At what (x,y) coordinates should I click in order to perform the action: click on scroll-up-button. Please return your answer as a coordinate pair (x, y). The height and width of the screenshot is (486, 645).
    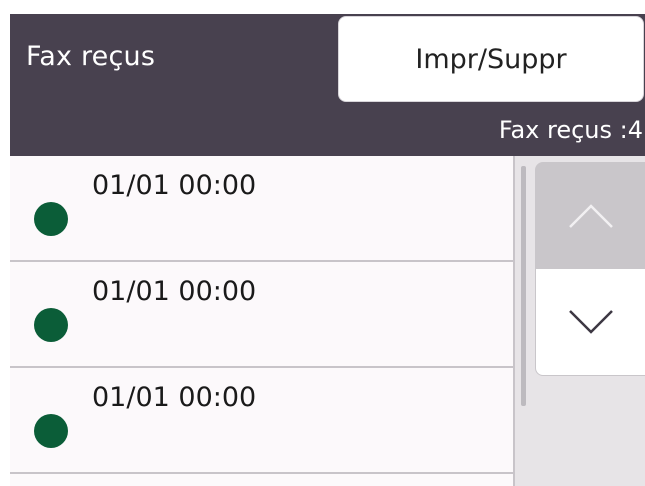
    Looking at the image, I should click on (590, 216).